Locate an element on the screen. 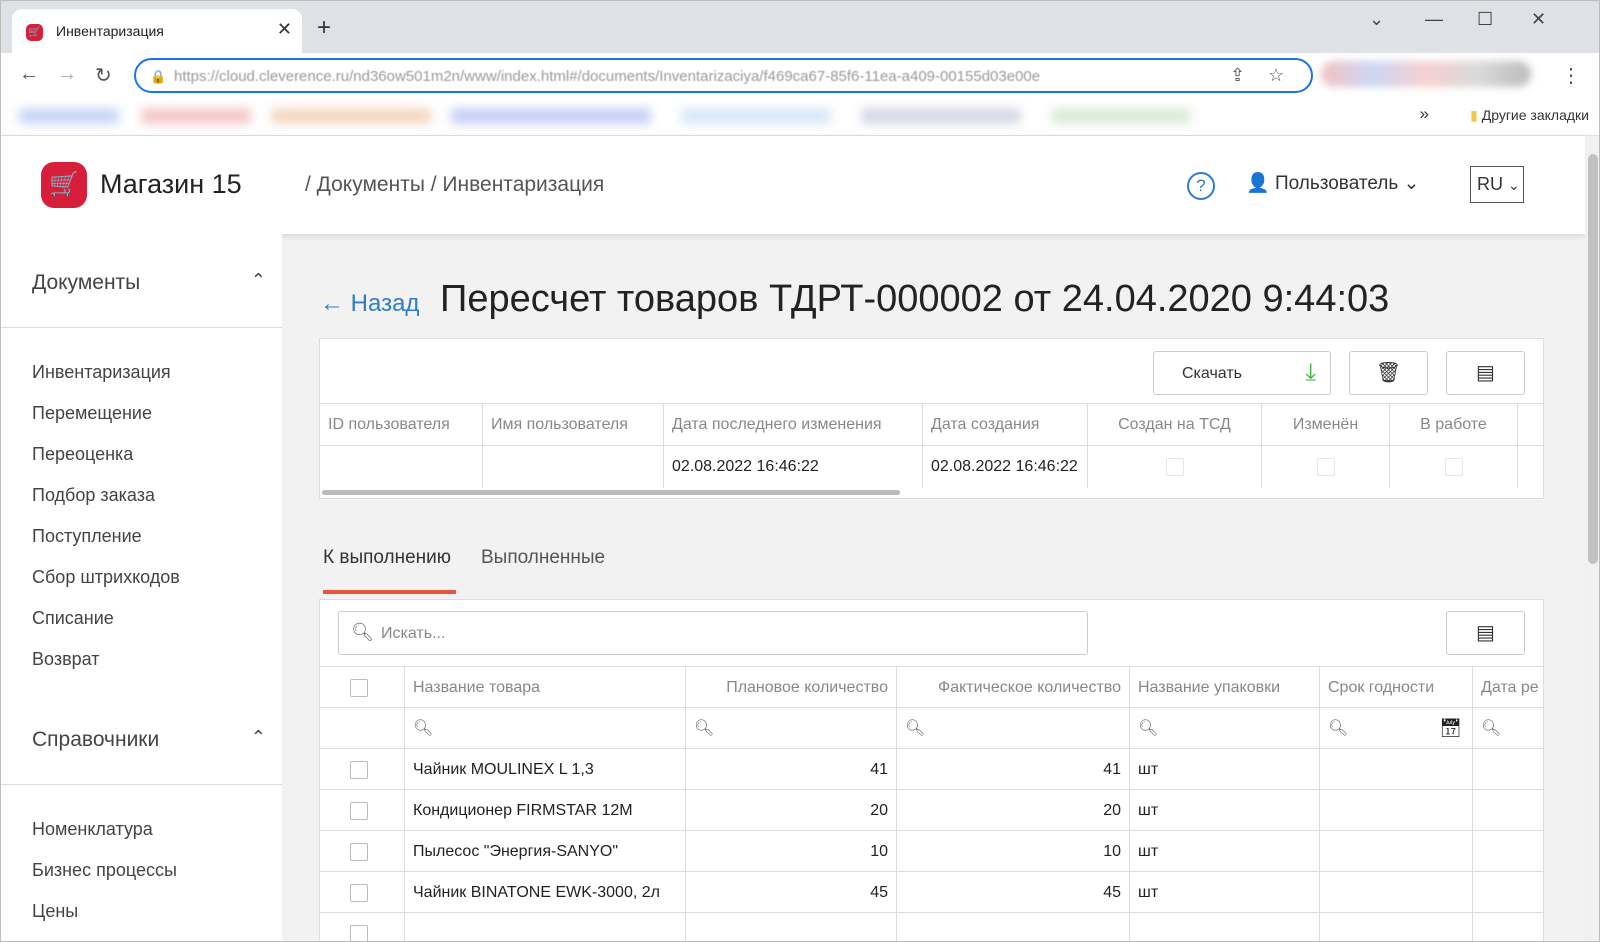  column-header: ID пользователя is located at coordinates (401, 425).